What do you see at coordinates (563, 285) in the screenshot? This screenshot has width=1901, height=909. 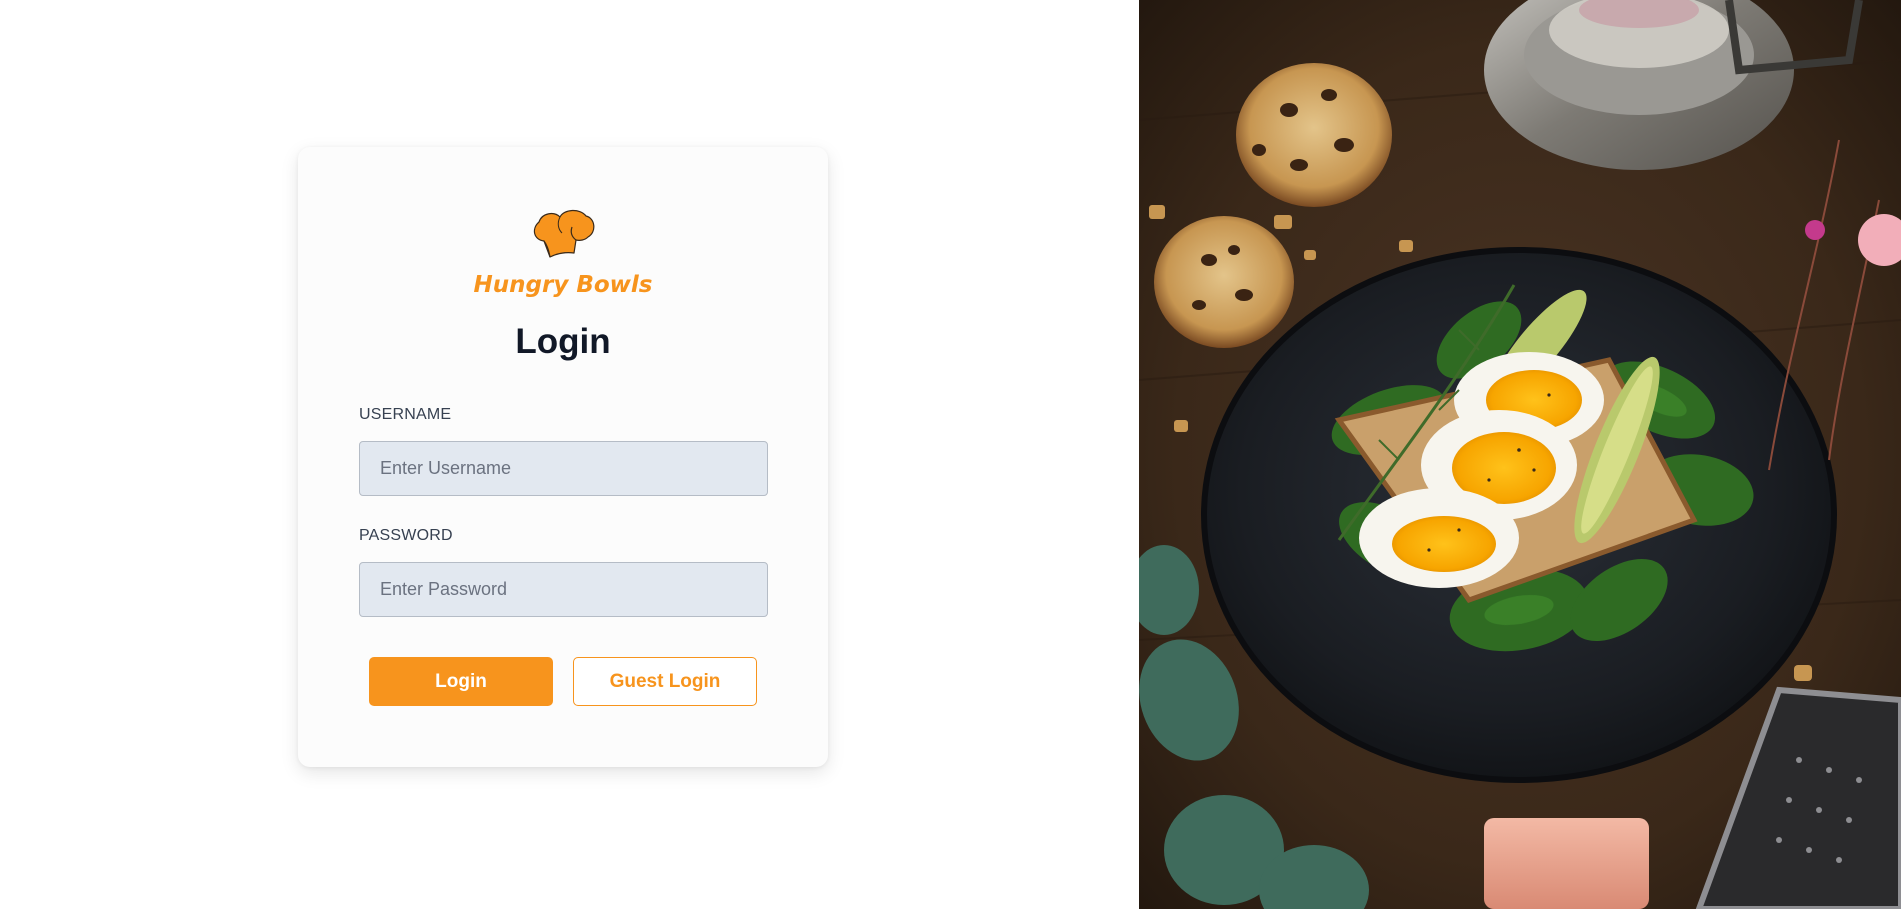 I see `brand-name: Hungry Bowls` at bounding box center [563, 285].